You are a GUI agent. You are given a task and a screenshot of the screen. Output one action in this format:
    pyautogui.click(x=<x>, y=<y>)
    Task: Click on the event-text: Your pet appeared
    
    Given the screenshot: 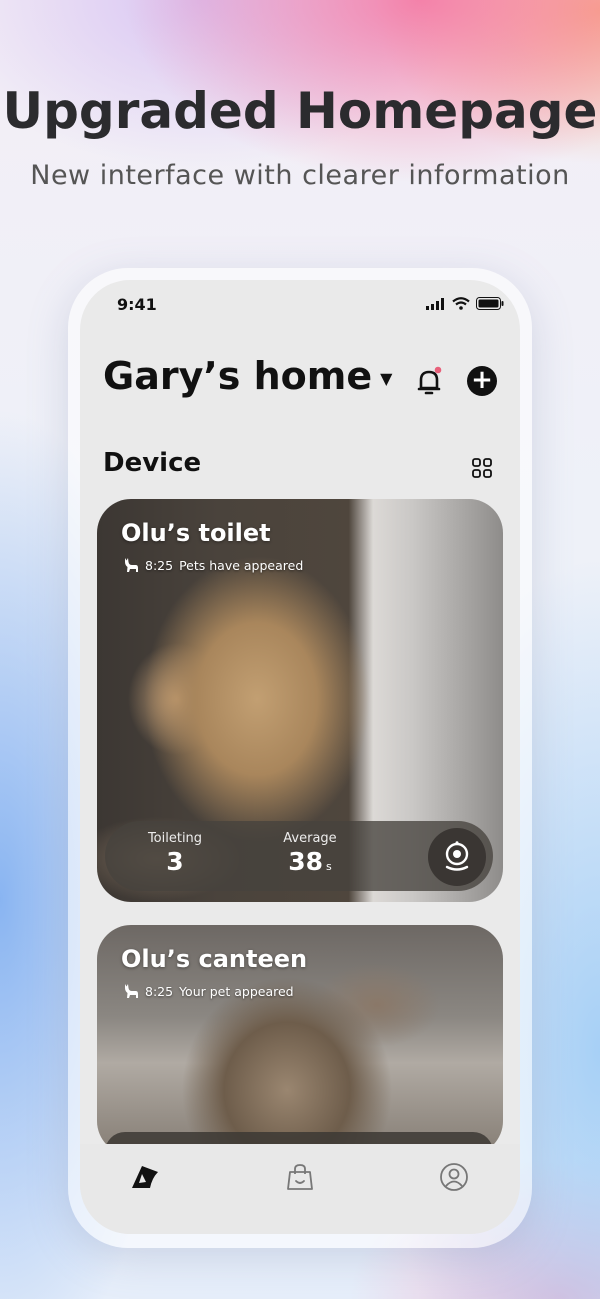 What is the action you would take?
    pyautogui.click(x=236, y=991)
    